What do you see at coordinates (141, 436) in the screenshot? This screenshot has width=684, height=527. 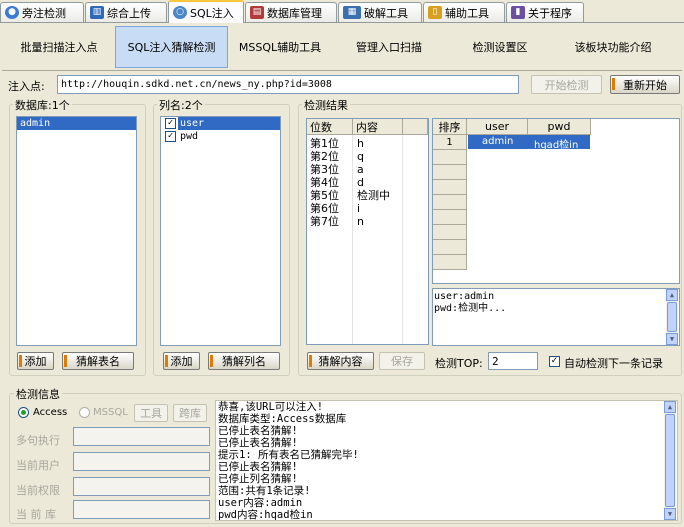 I see `multi-exec-input` at bounding box center [141, 436].